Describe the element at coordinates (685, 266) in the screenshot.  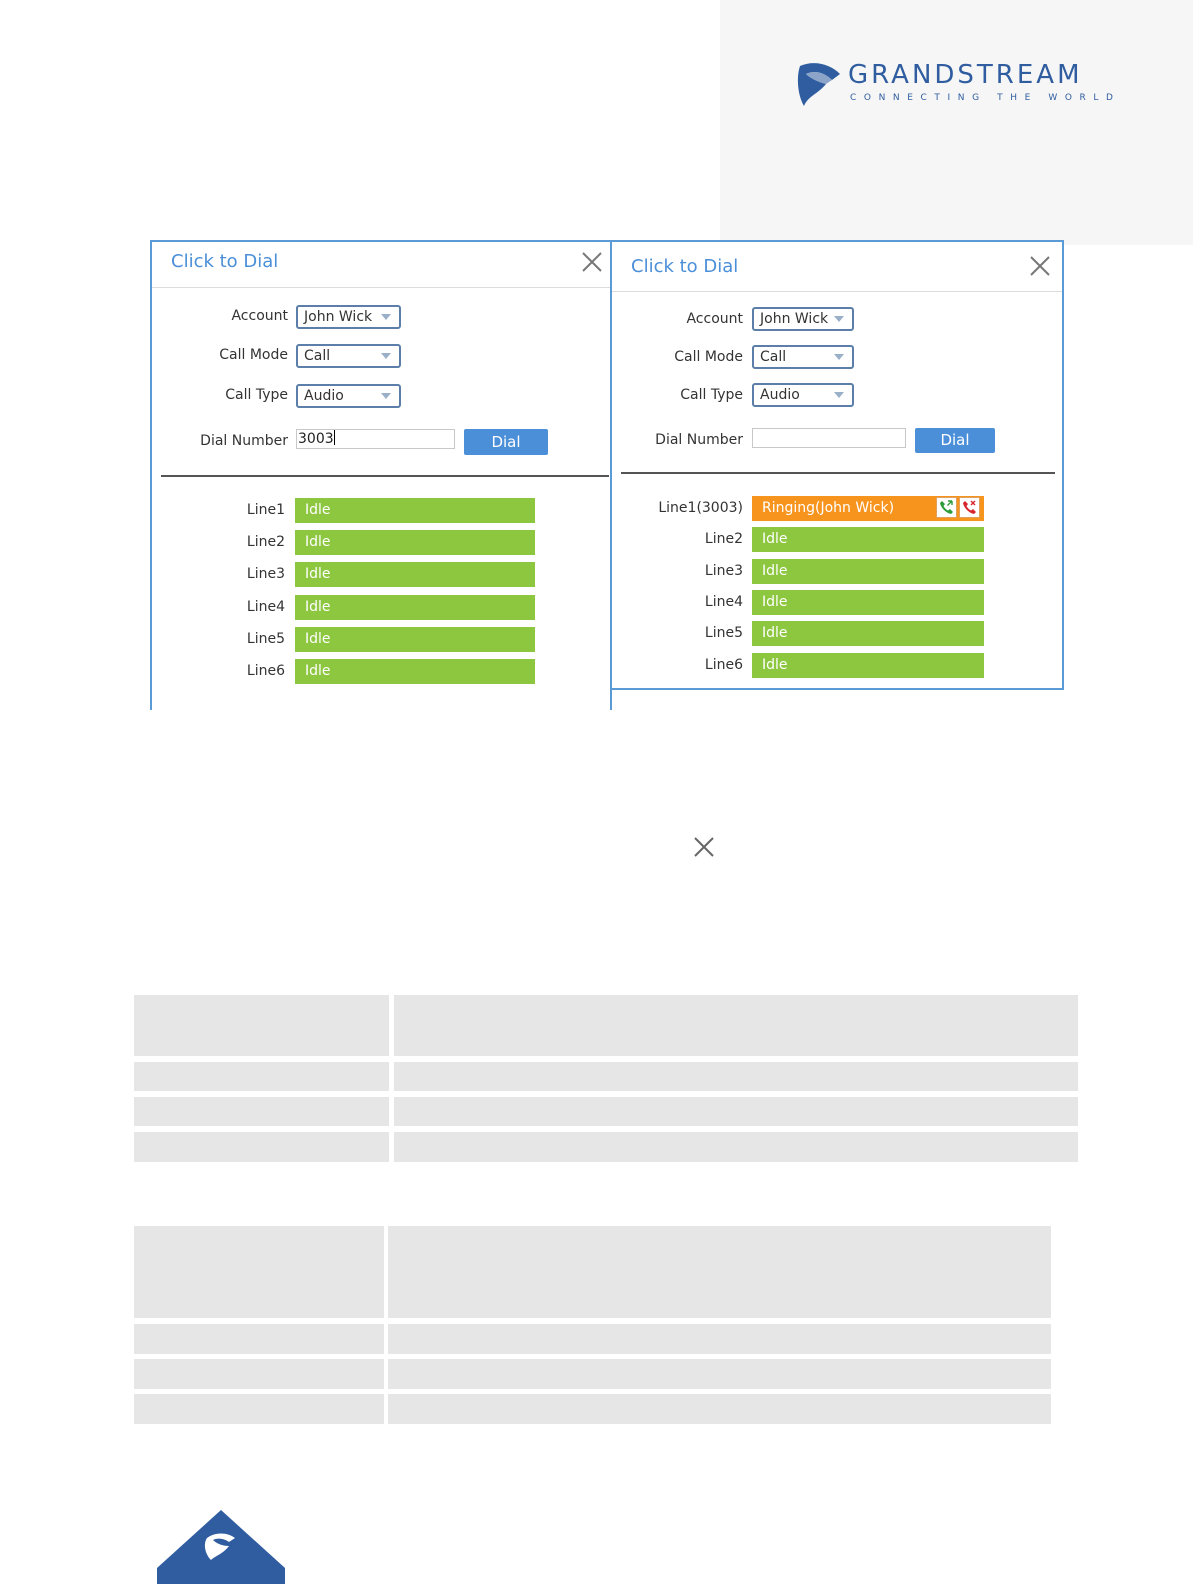
I see `dialog-title: Click to Dial` at that location.